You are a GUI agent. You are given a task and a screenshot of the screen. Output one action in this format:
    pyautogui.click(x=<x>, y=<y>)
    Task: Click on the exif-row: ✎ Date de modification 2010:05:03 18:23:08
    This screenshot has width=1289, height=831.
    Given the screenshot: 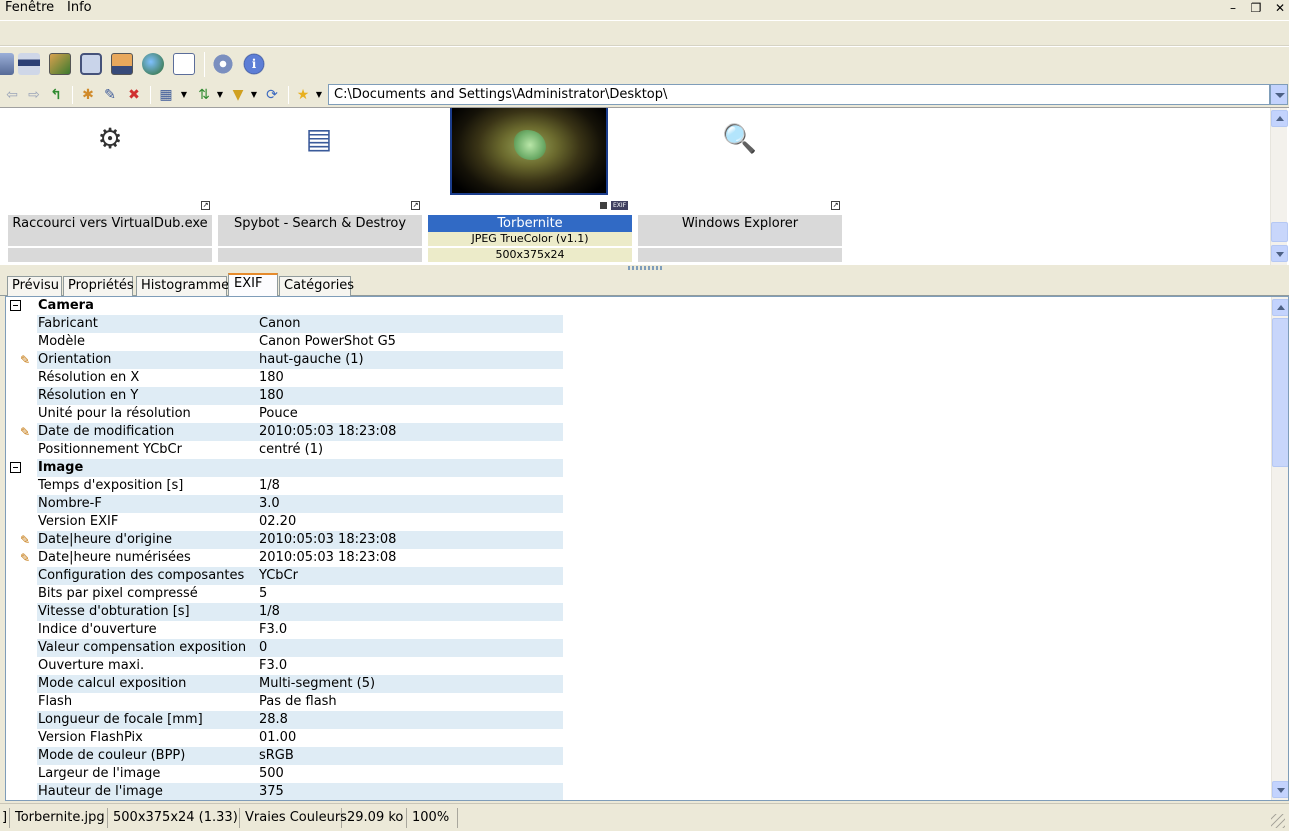 What is the action you would take?
    pyautogui.click(x=639, y=432)
    